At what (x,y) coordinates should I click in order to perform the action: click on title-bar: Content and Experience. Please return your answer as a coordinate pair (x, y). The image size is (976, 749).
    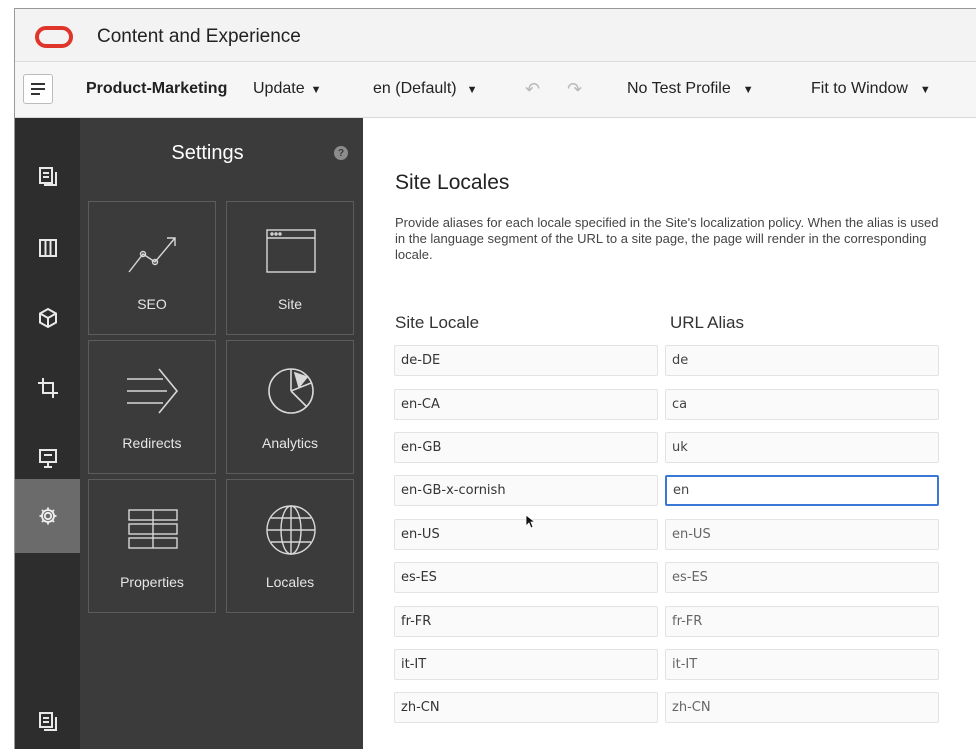
    Looking at the image, I should click on (495, 35).